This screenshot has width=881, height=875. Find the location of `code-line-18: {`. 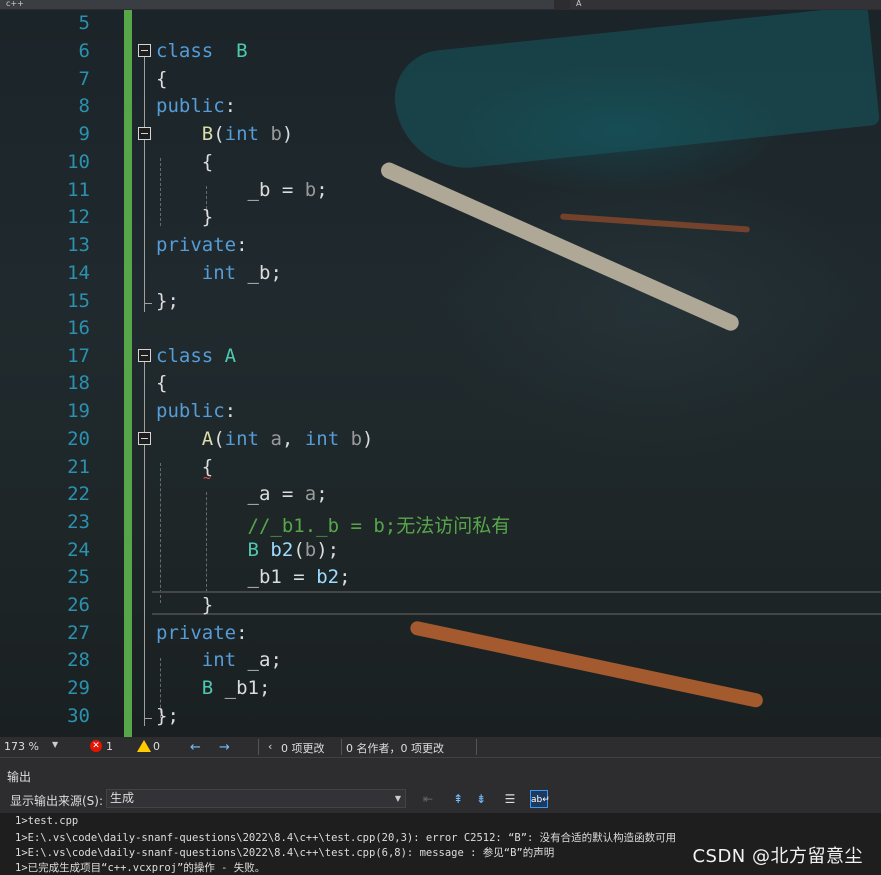

code-line-18: { is located at coordinates (161, 383).